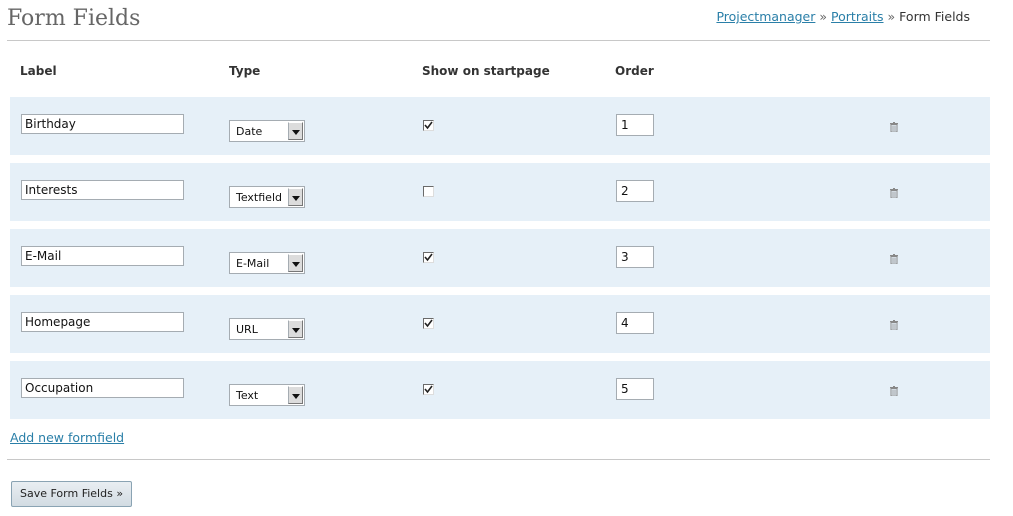  I want to click on type-select: Textfield, so click(267, 197).